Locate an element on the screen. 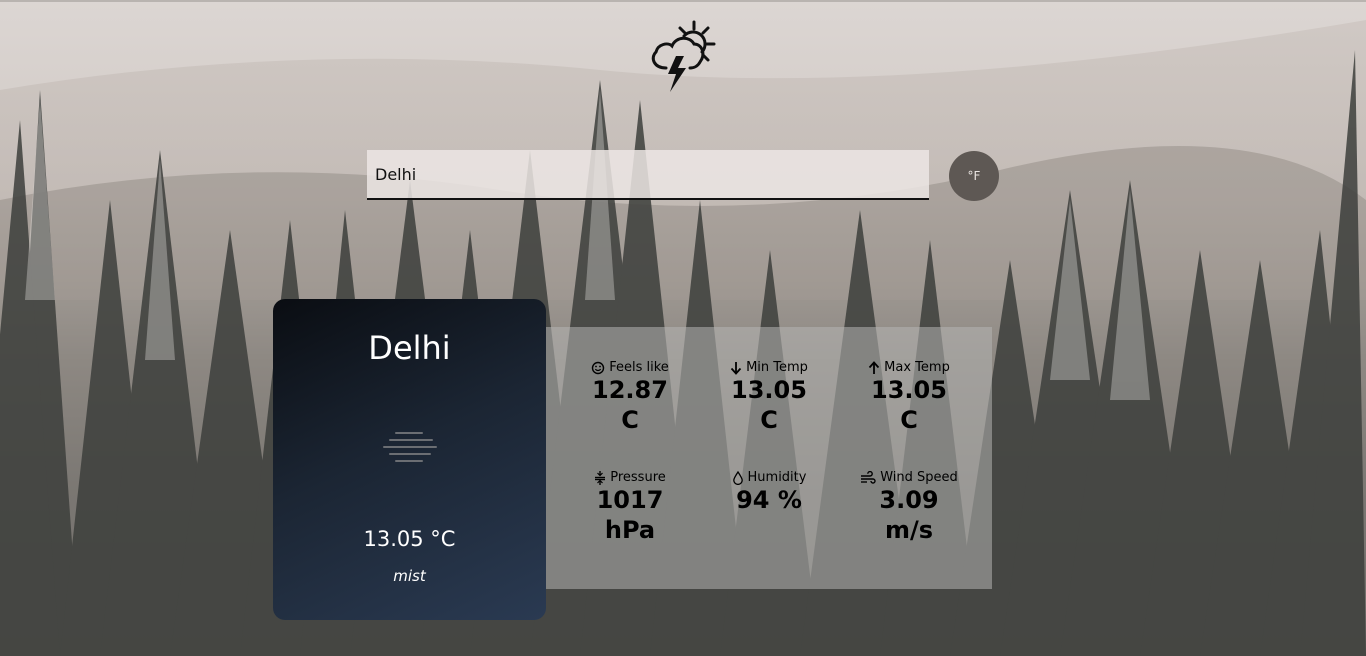 This screenshot has width=1366, height=656. detail-value: 3.09 is located at coordinates (909, 500).